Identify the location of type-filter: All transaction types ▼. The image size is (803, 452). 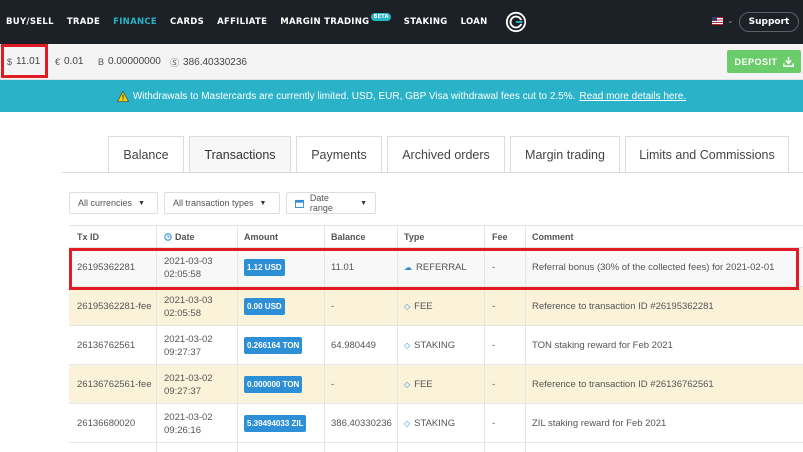
(222, 203).